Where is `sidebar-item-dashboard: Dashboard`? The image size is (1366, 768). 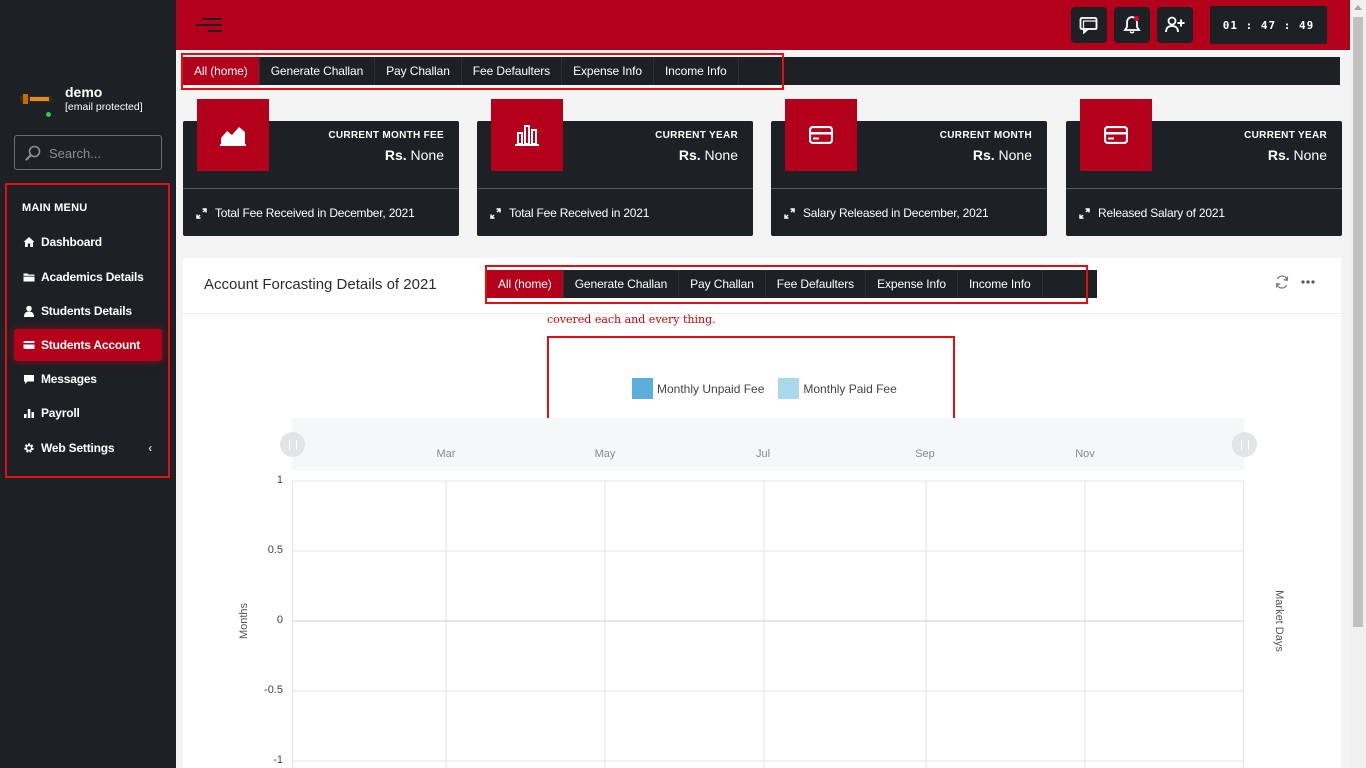
sidebar-item-dashboard: Dashboard is located at coordinates (88, 242).